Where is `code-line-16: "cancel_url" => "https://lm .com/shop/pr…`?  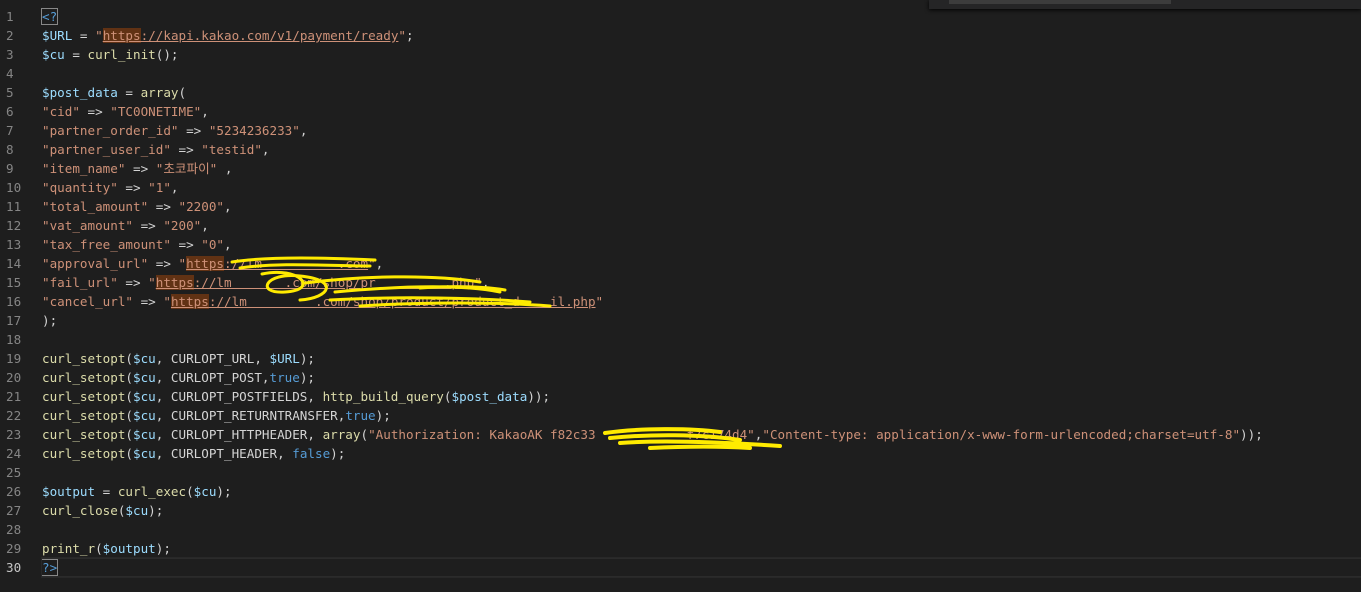 code-line-16: "cancel_url" => "https://lm .com/shop/pr… is located at coordinates (701, 301).